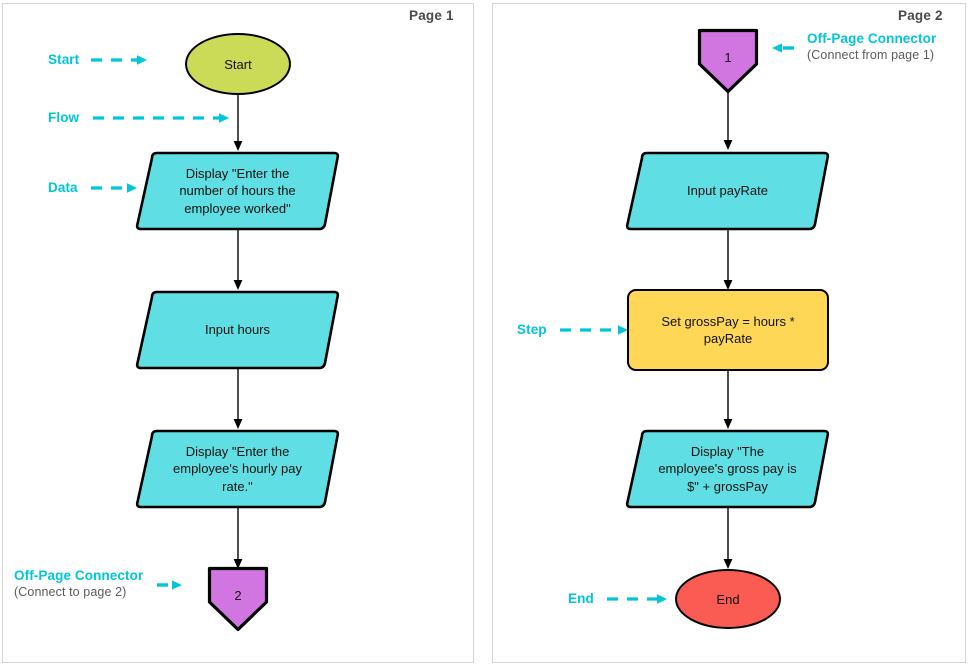  I want to click on node-input-payrate: Input payRate, so click(727, 191).